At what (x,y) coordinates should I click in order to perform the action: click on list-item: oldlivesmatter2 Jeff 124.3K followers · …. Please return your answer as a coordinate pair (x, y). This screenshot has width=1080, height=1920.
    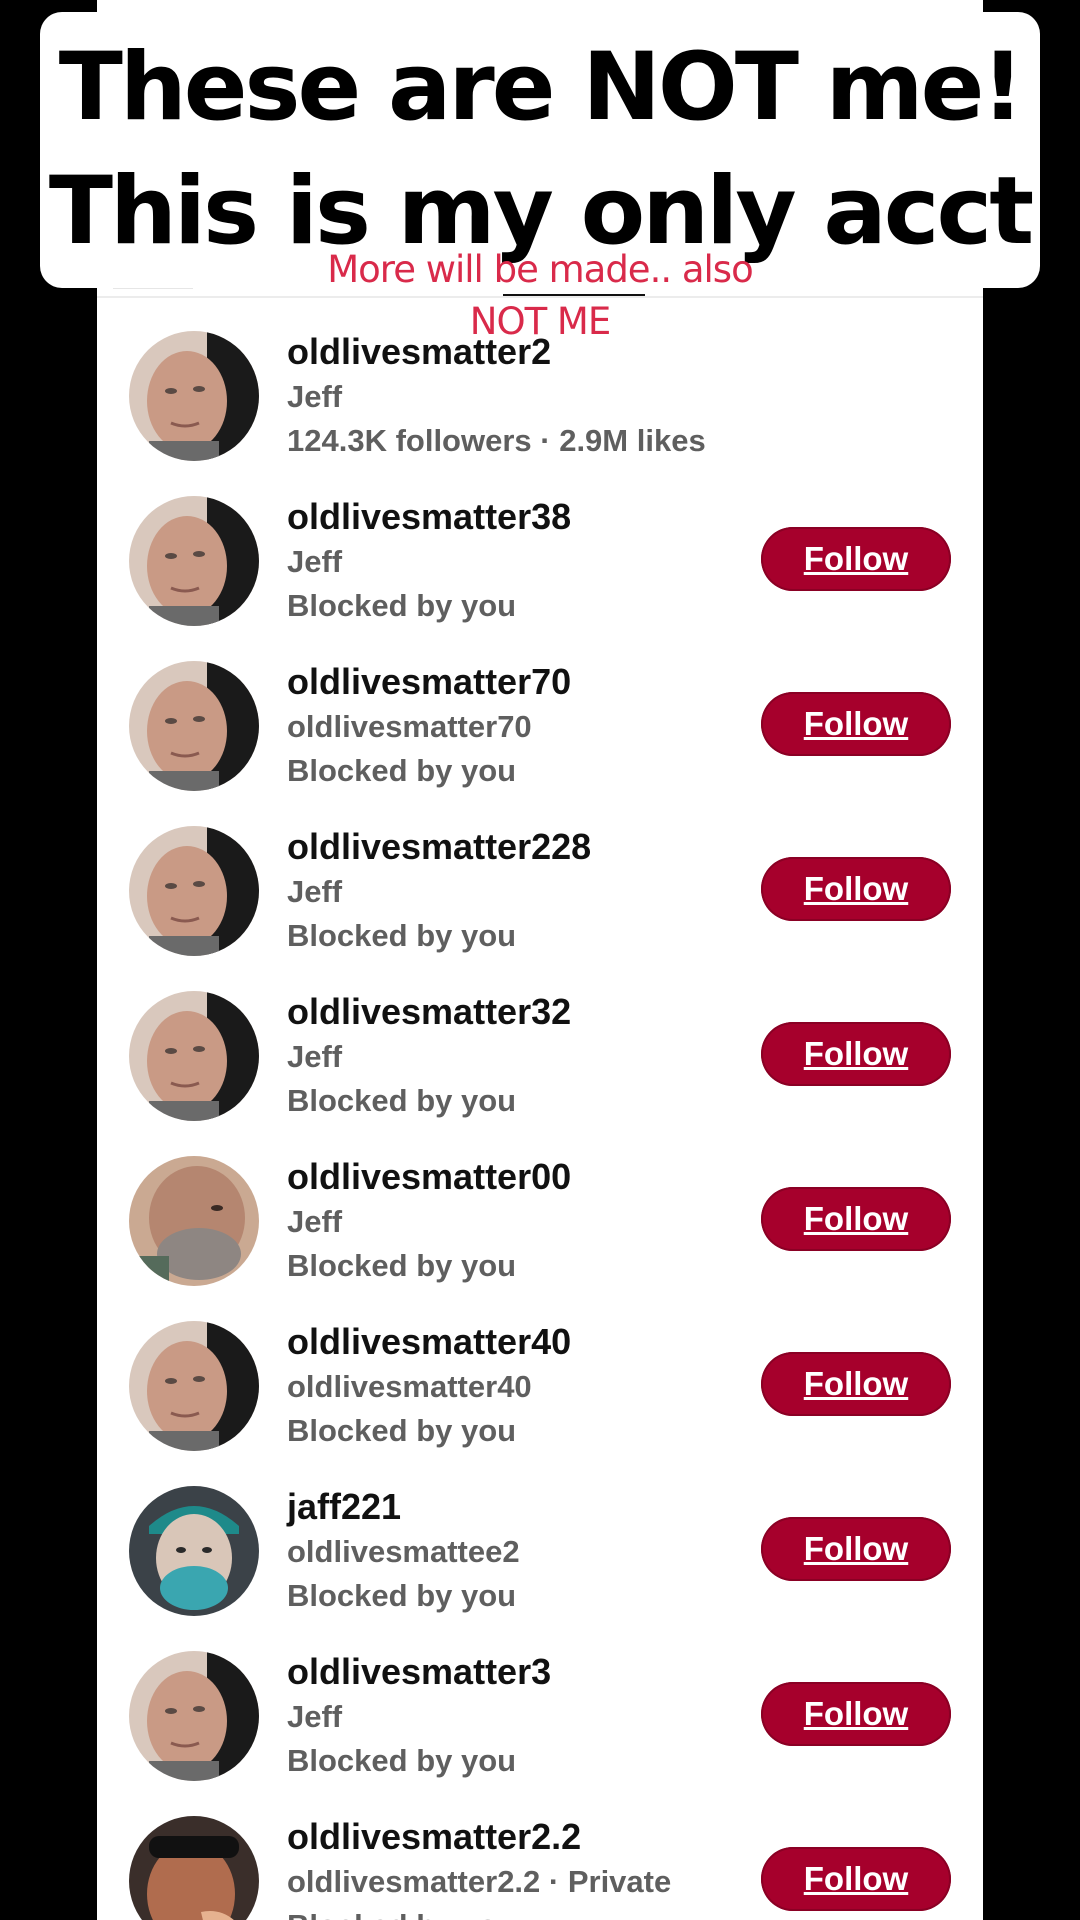
    Looking at the image, I should click on (540, 412).